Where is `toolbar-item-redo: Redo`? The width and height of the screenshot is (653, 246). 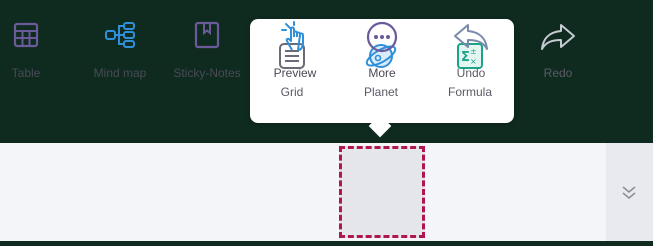
toolbar-item-redo: Redo is located at coordinates (558, 49).